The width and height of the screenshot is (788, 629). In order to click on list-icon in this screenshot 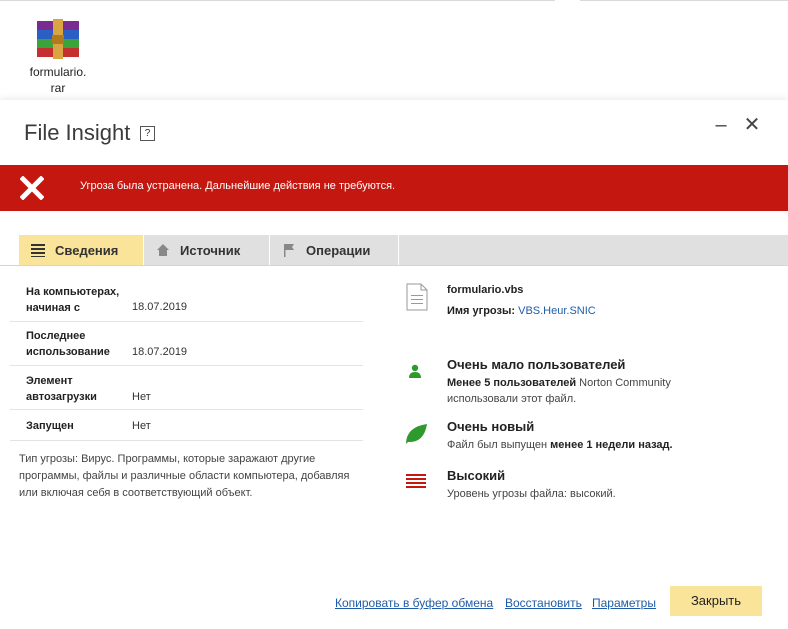, I will do `click(38, 250)`.